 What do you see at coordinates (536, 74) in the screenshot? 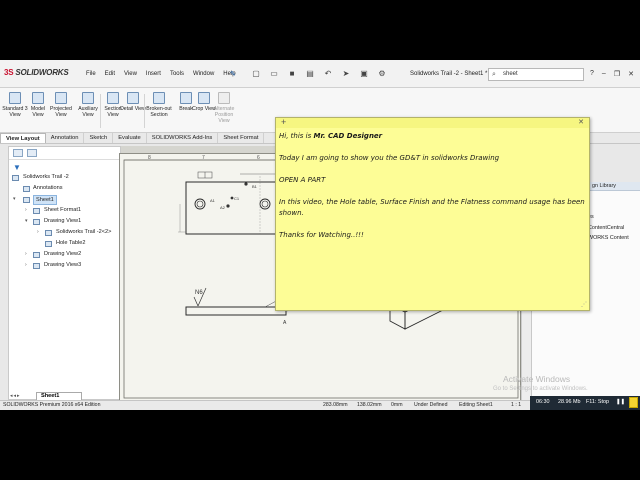
I see `search-input: ⌕ sheet` at bounding box center [536, 74].